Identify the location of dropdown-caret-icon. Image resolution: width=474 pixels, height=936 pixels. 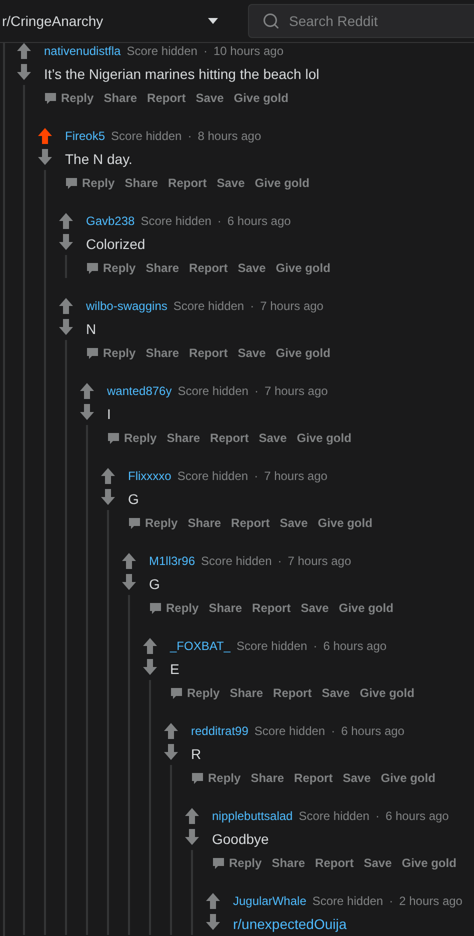
(213, 21).